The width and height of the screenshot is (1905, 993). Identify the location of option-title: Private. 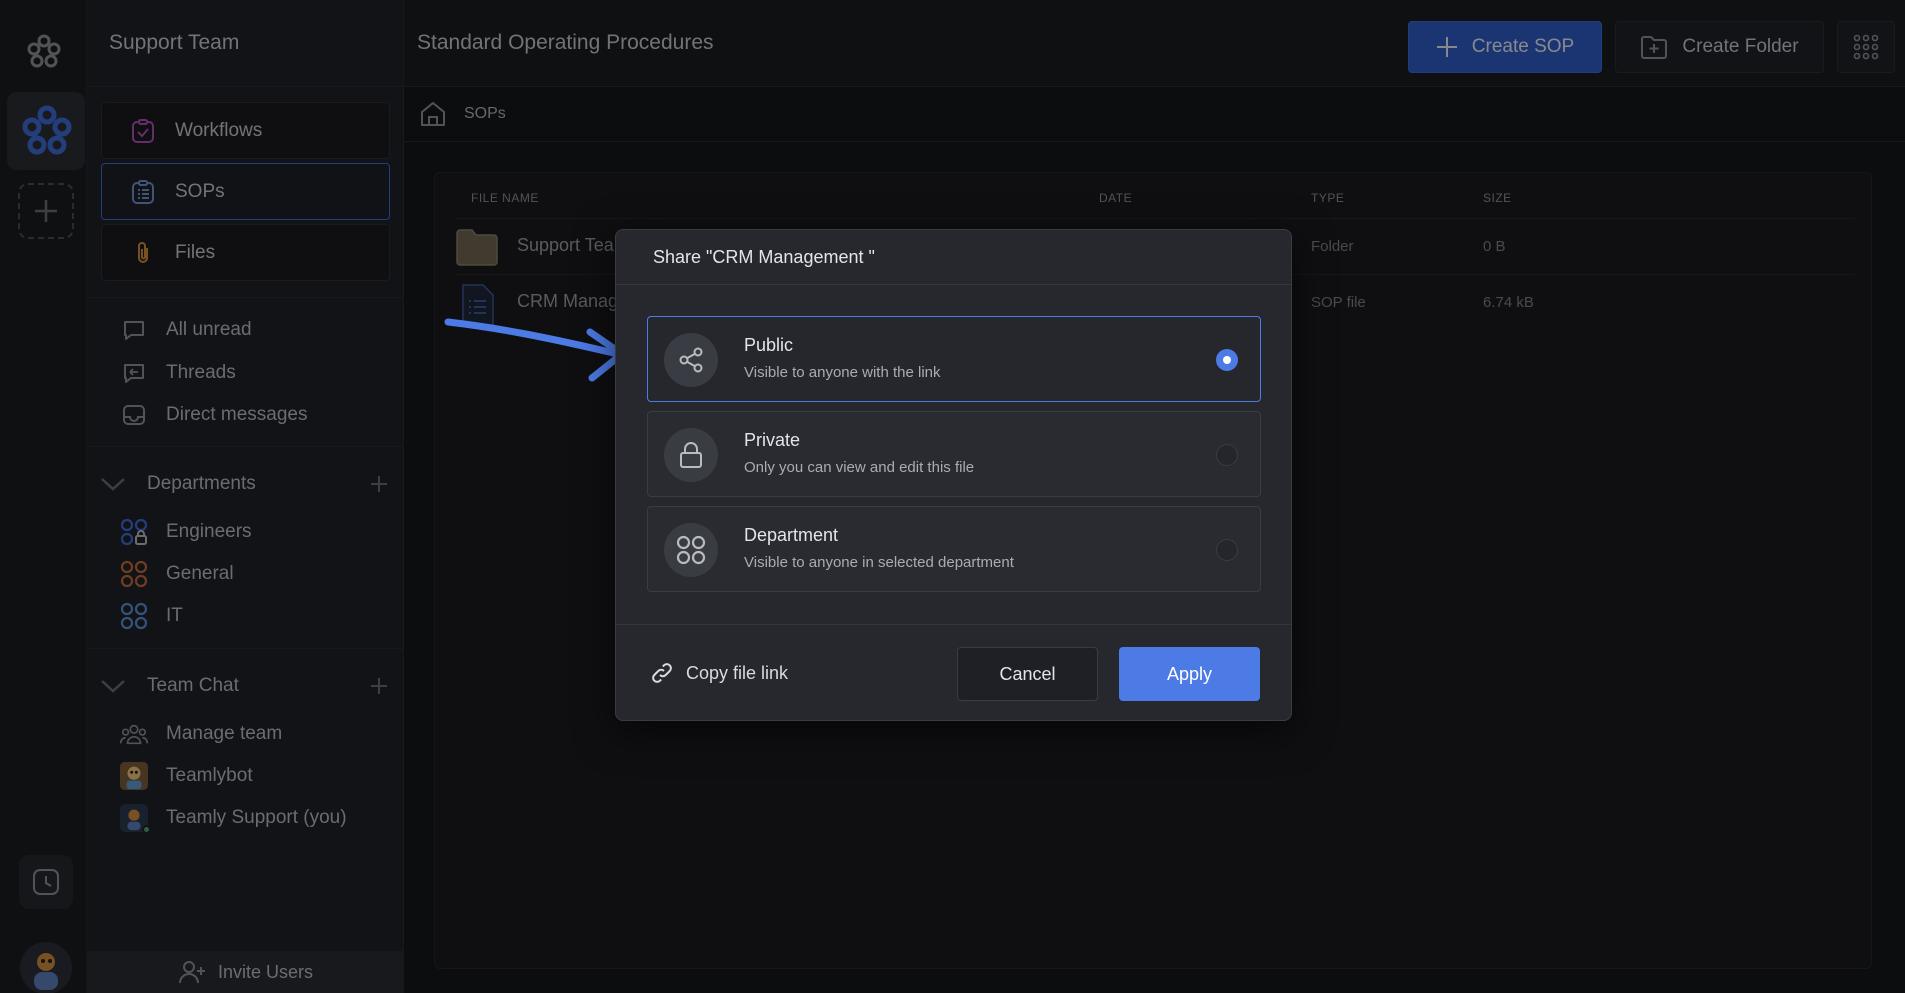
(772, 440).